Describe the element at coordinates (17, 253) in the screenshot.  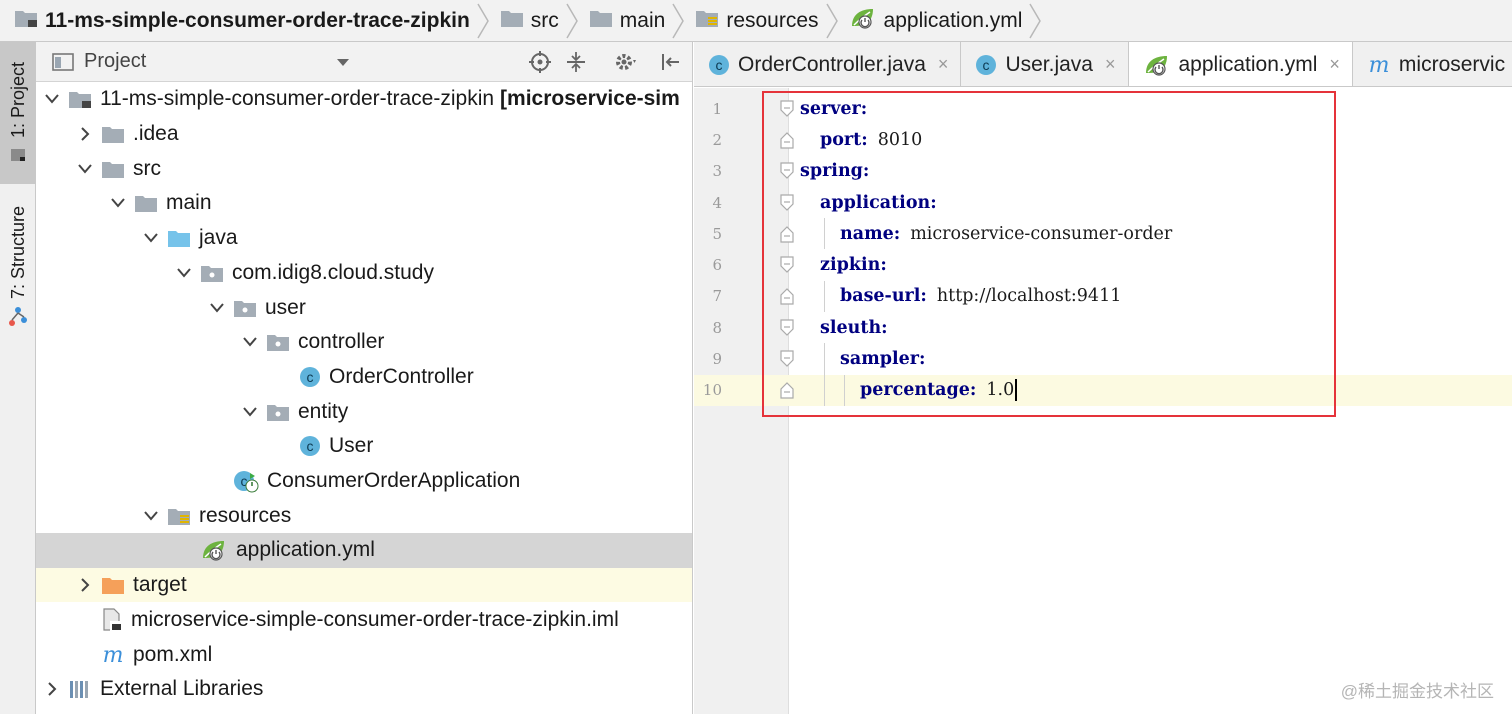
I see `tool-tab-structure-label: 7: Structure` at that location.